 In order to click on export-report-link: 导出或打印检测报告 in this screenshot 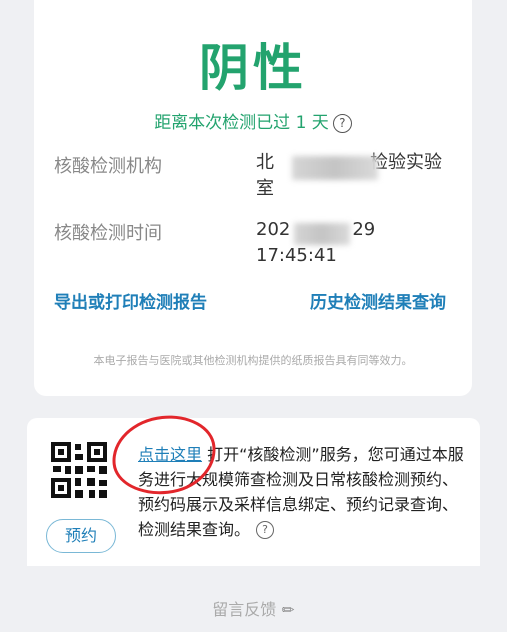, I will do `click(130, 300)`.